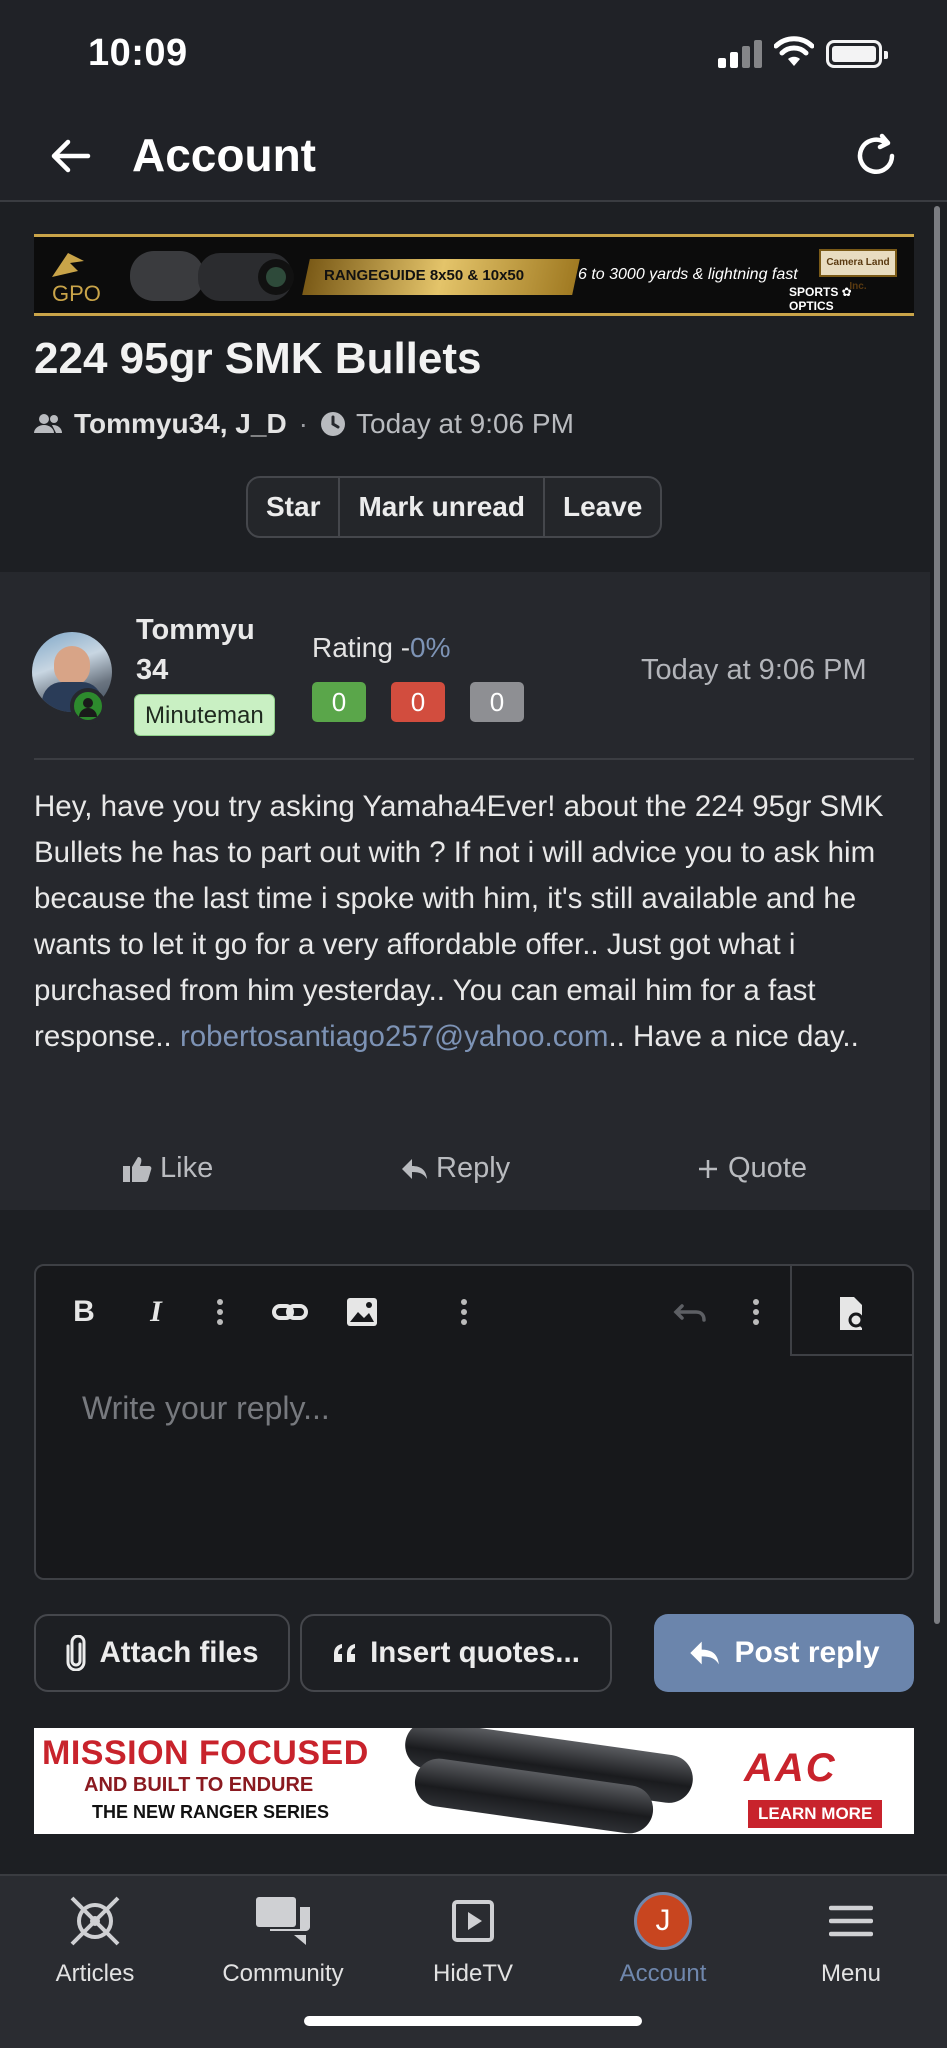 This screenshot has height=2048, width=947. I want to click on tab-hidetv: HideTV, so click(473, 1939).